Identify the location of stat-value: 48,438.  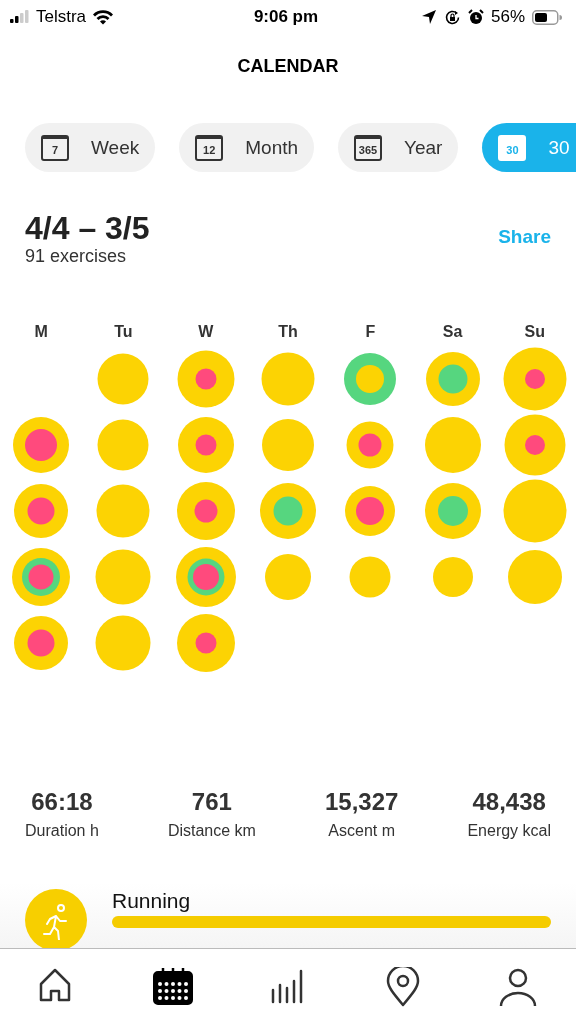
(509, 802).